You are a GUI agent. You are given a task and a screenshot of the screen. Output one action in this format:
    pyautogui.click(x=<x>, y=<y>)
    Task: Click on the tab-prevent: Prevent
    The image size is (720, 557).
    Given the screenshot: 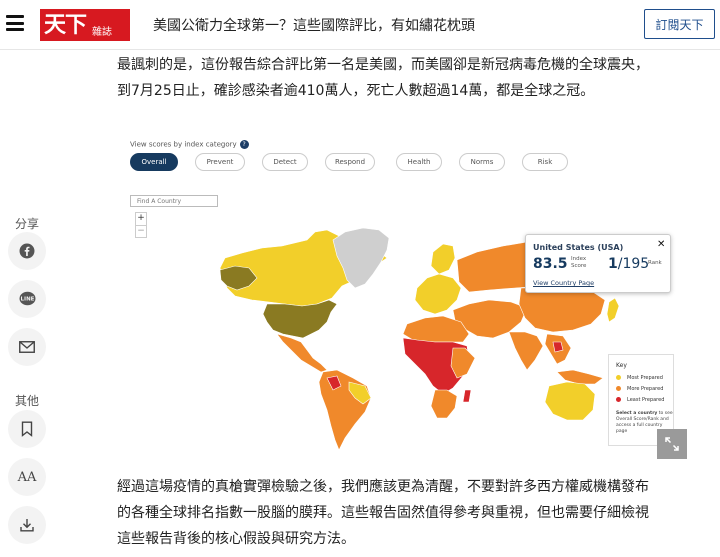 What is the action you would take?
    pyautogui.click(x=220, y=162)
    